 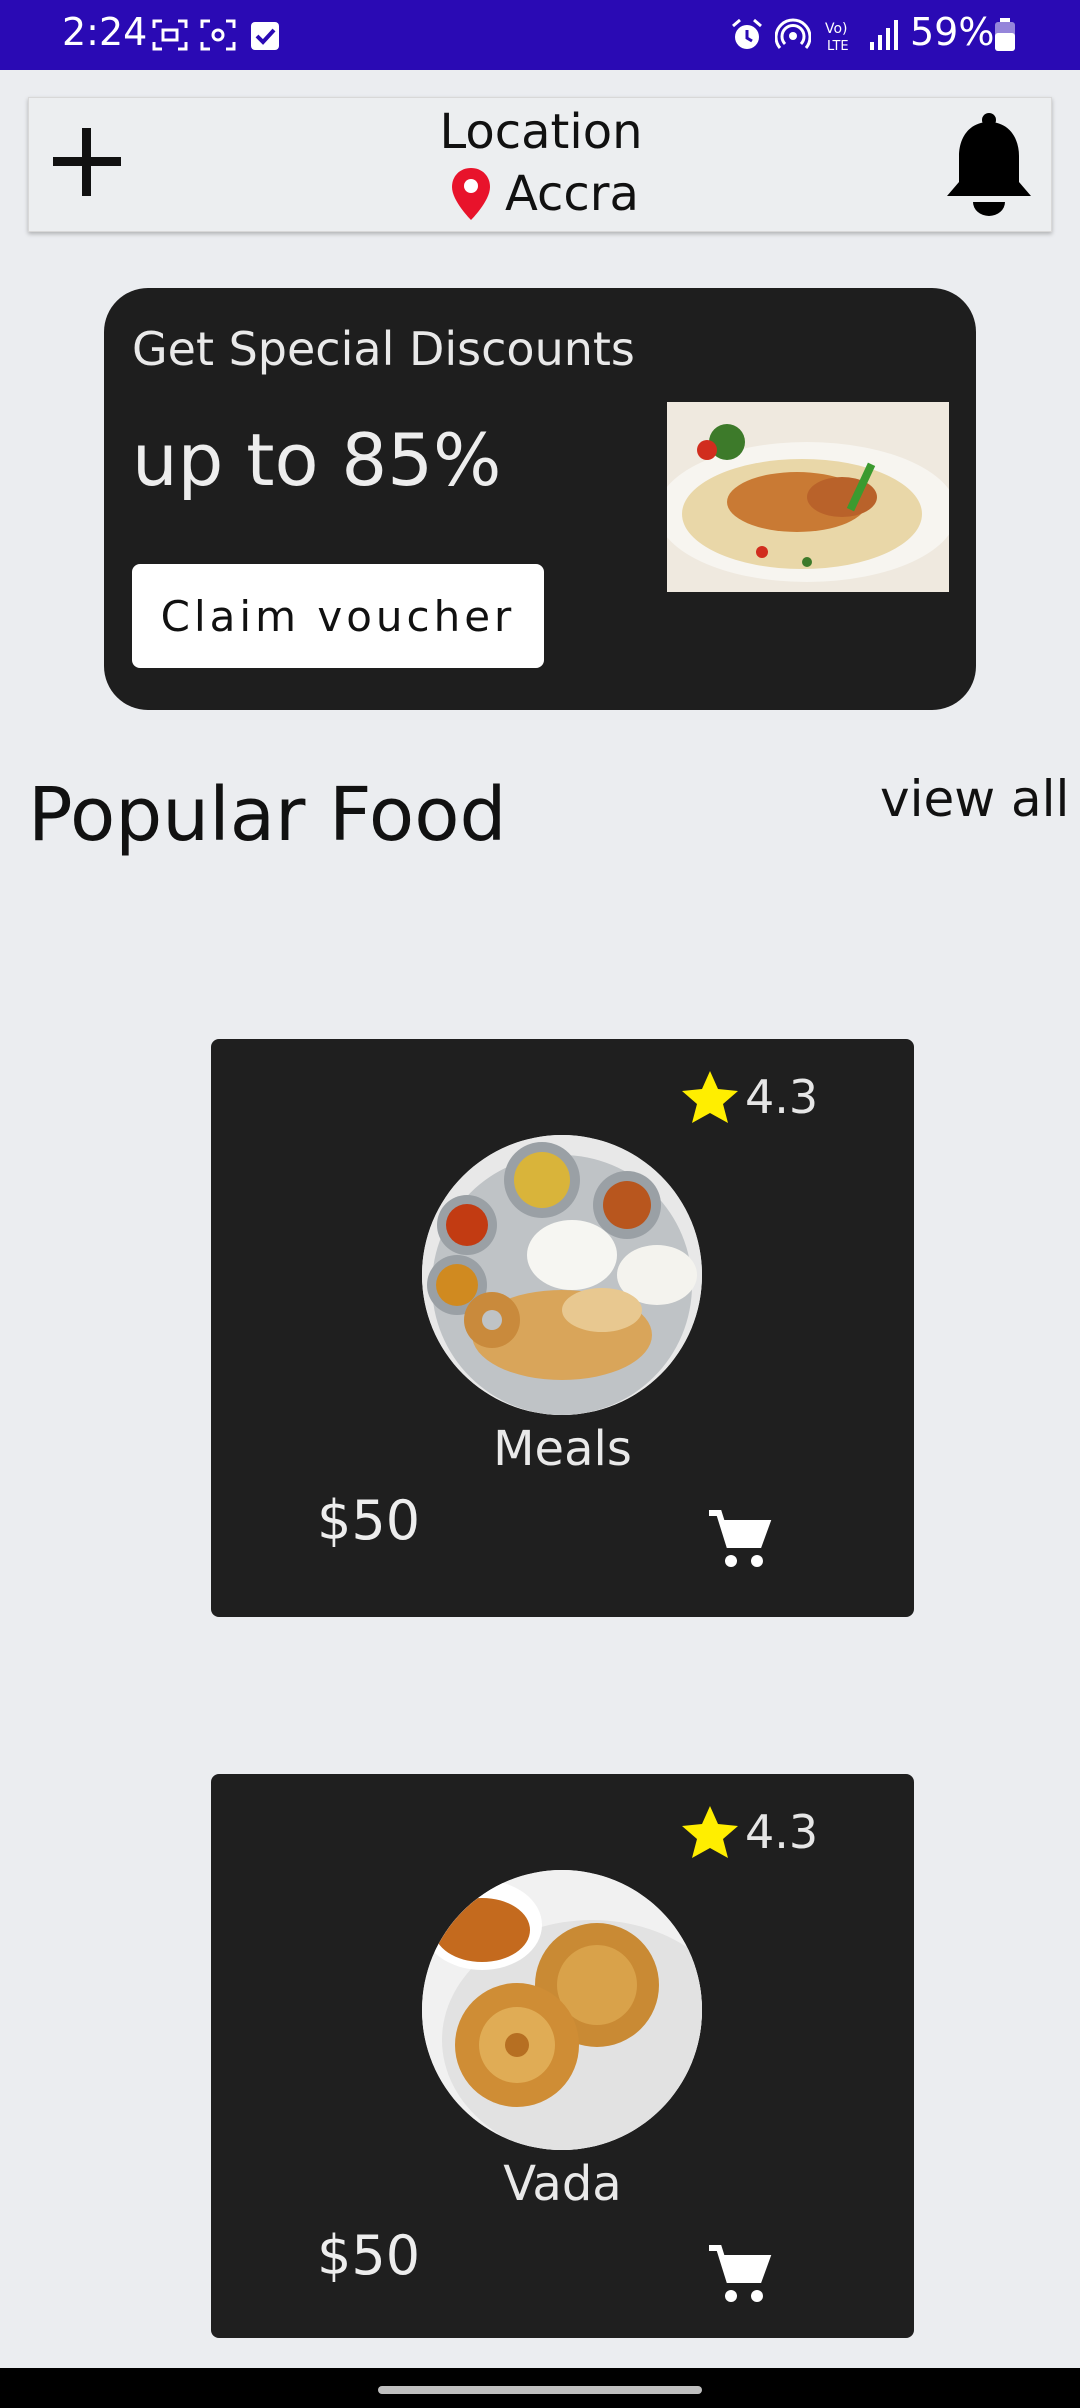 What do you see at coordinates (747, 33) in the screenshot?
I see `alarm-icon` at bounding box center [747, 33].